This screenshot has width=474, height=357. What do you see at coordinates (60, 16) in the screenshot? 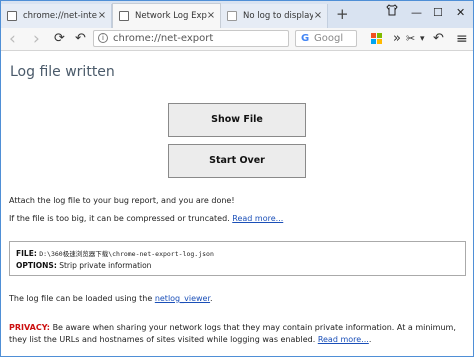
I see `tab-title: chrome://net-inte` at bounding box center [60, 16].